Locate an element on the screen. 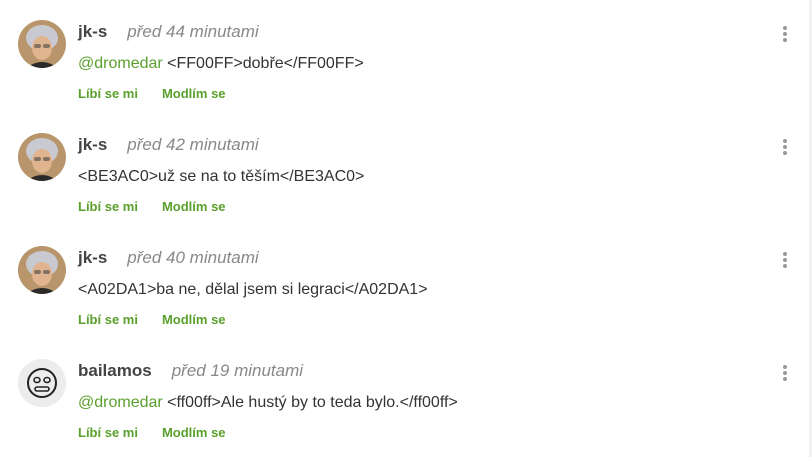 The image size is (812, 457). comment-text: <BE3AC0>už se na to těším</BE3AC0> is located at coordinates (221, 177).